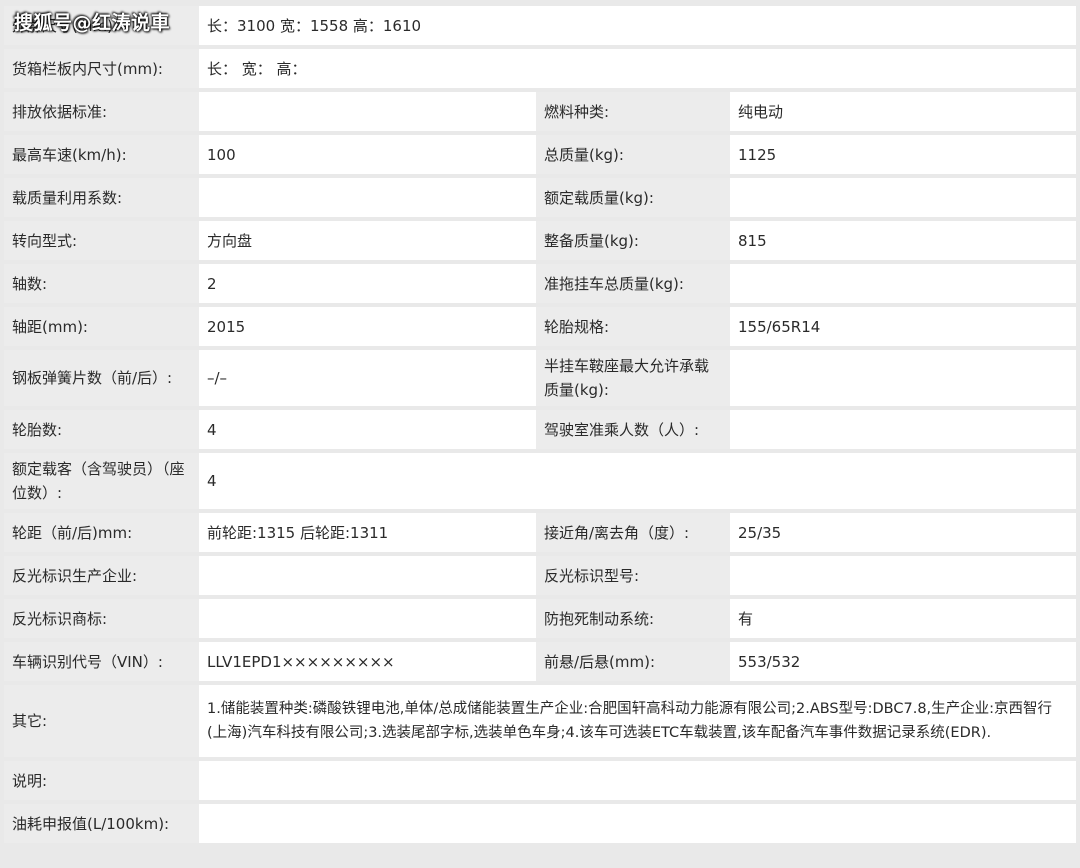 The height and width of the screenshot is (868, 1080). I want to click on row-value-2: 155/65R14, so click(903, 326).